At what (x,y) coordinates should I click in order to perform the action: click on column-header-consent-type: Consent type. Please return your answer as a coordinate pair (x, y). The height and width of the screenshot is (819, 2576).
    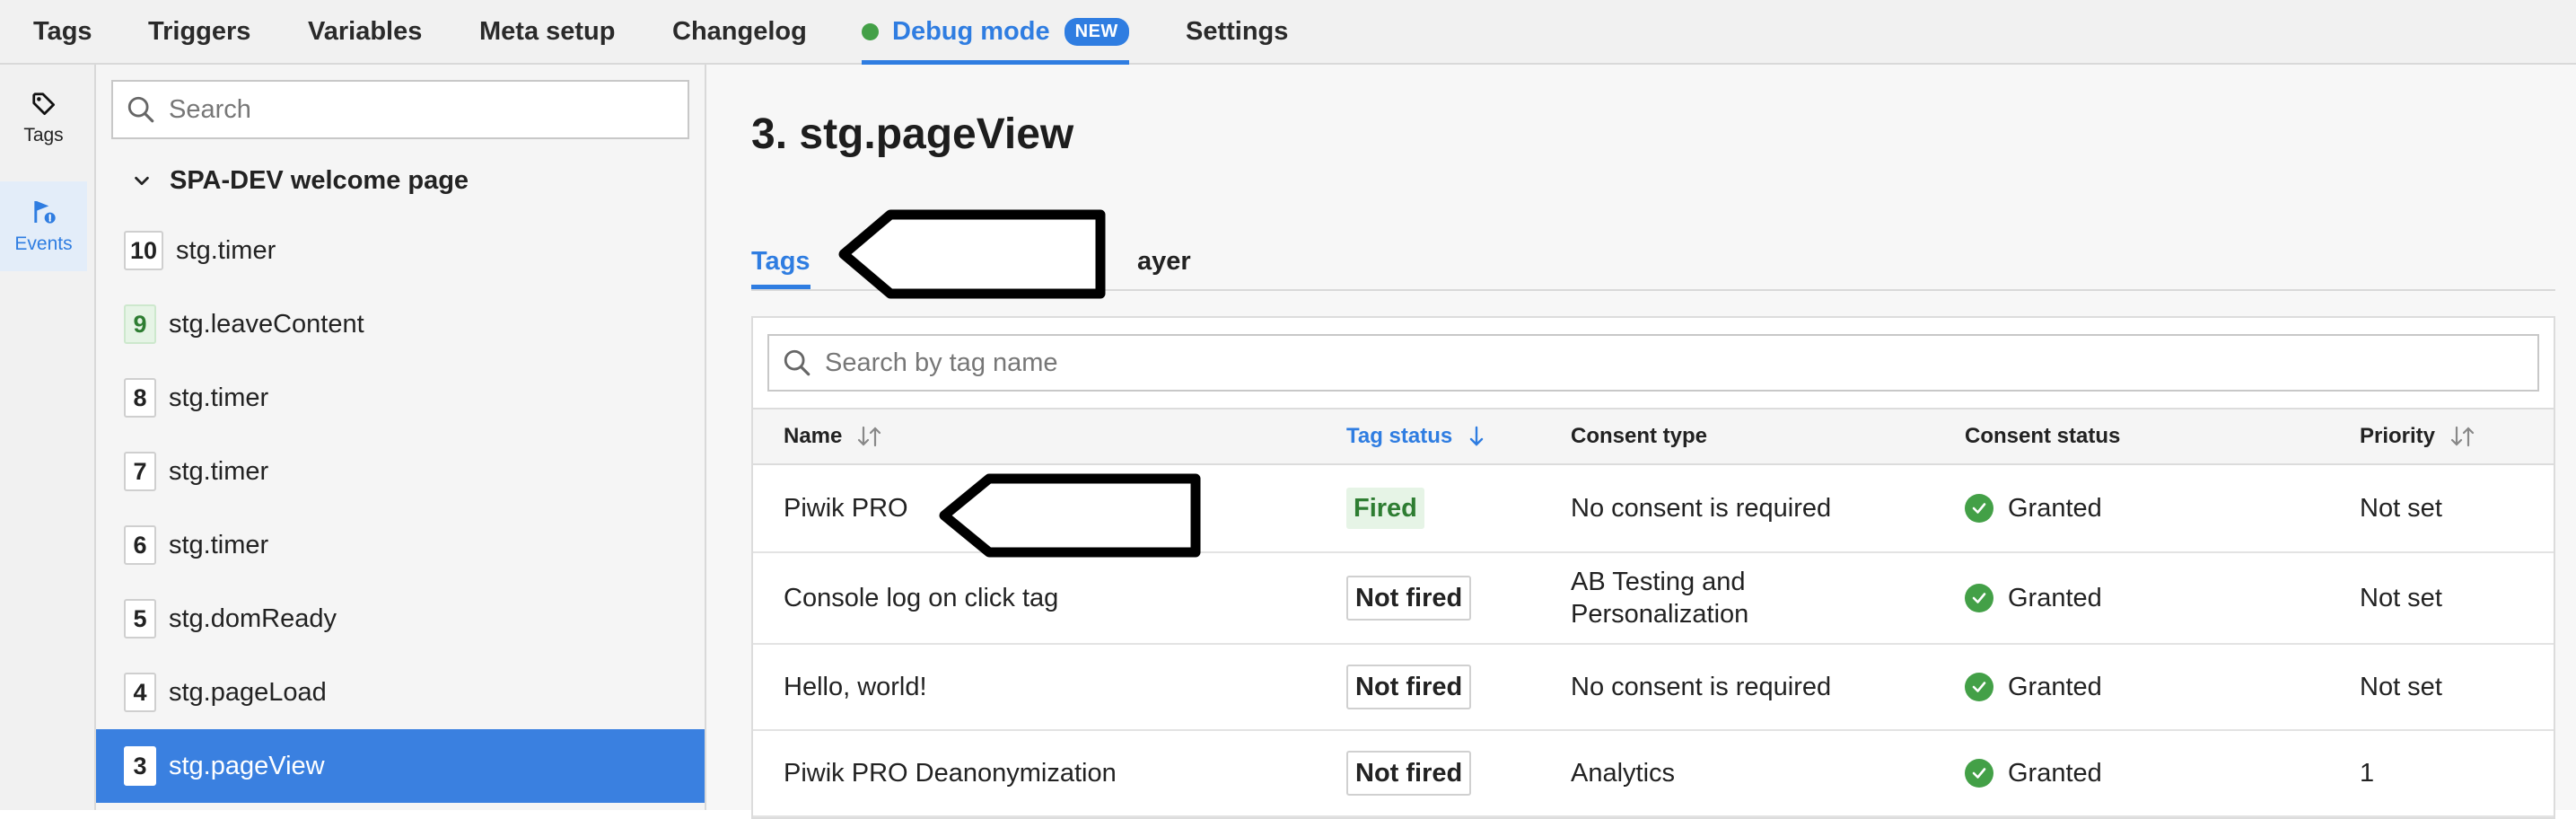
    Looking at the image, I should click on (1639, 436).